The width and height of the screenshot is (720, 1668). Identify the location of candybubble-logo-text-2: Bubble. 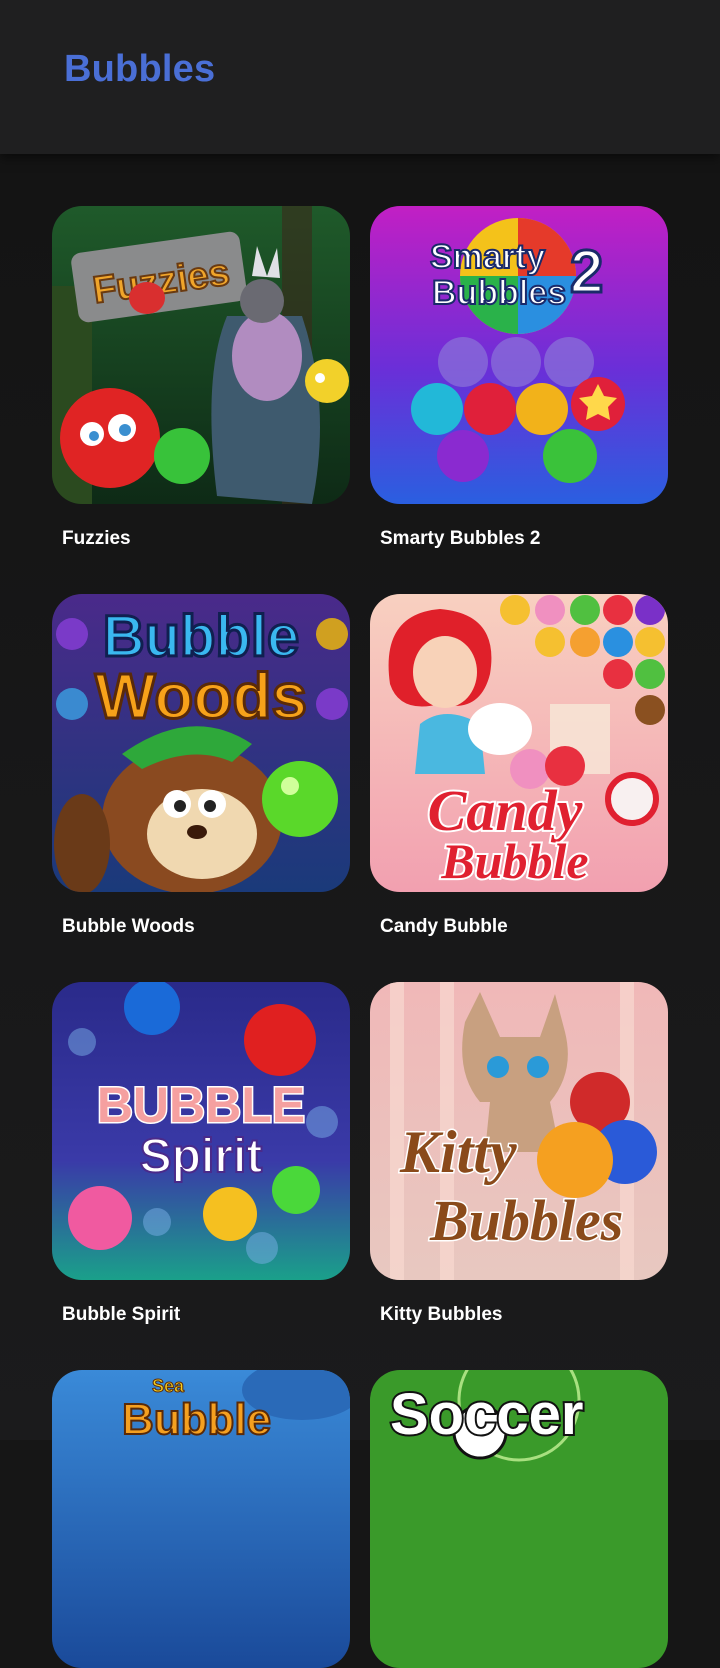
(514, 861).